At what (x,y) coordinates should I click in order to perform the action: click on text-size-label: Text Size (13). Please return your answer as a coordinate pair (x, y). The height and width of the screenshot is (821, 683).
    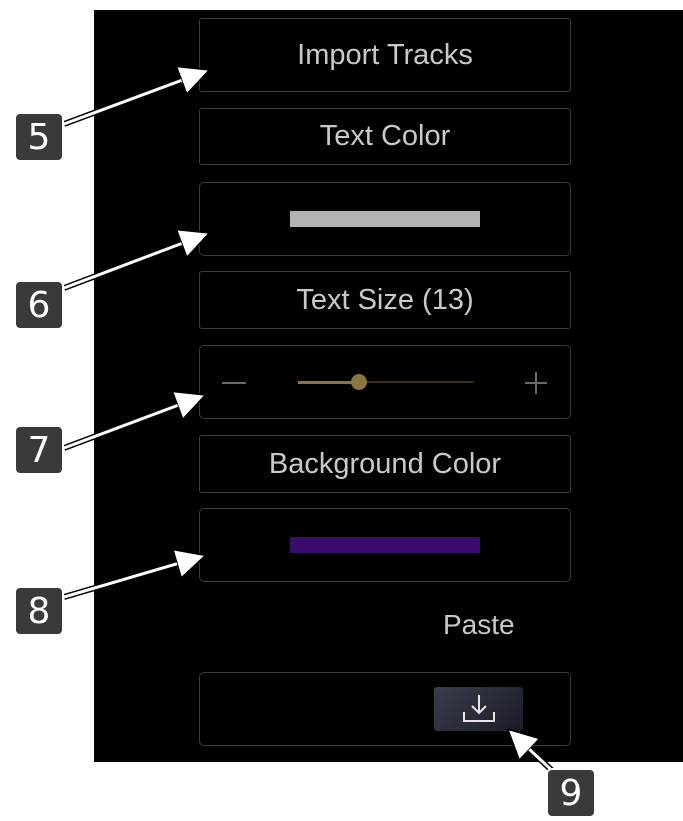
    Looking at the image, I should click on (385, 299).